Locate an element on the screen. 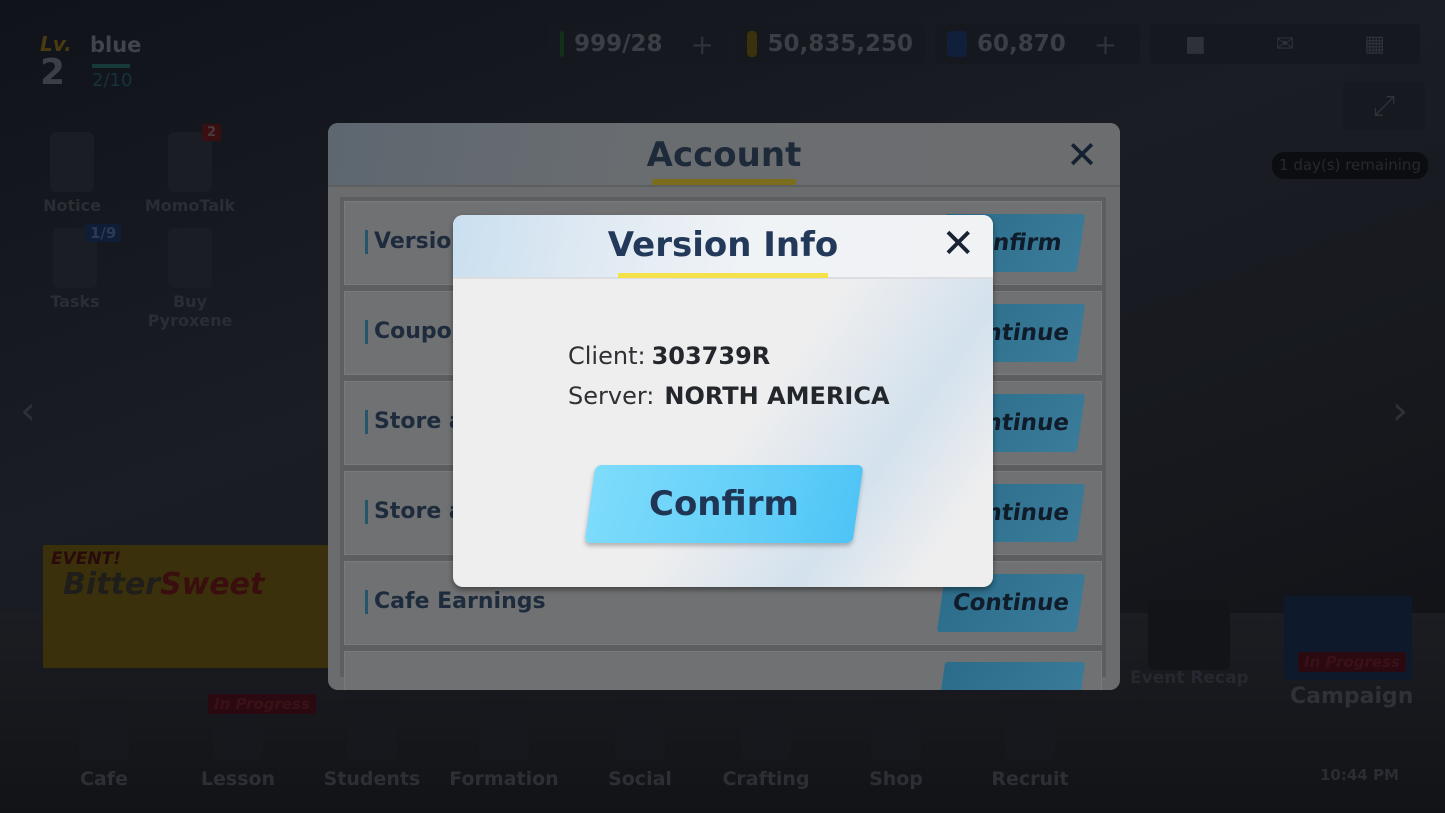 The height and width of the screenshot is (813, 1445). tasks-label: Tasks is located at coordinates (75, 301).